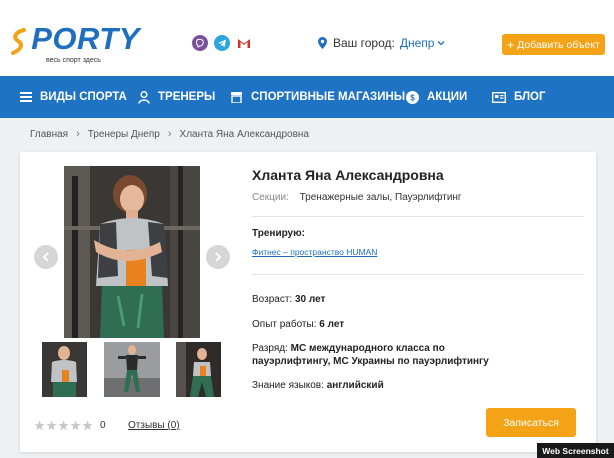 This screenshot has height=458, width=614. I want to click on logo-tagline: весь спорт здесь, so click(73, 60).